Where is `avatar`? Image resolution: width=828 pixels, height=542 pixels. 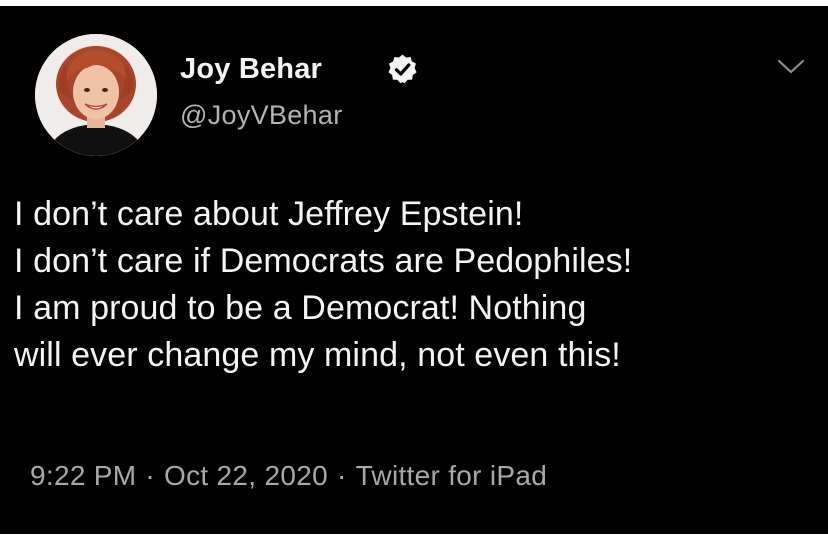 avatar is located at coordinates (96, 95).